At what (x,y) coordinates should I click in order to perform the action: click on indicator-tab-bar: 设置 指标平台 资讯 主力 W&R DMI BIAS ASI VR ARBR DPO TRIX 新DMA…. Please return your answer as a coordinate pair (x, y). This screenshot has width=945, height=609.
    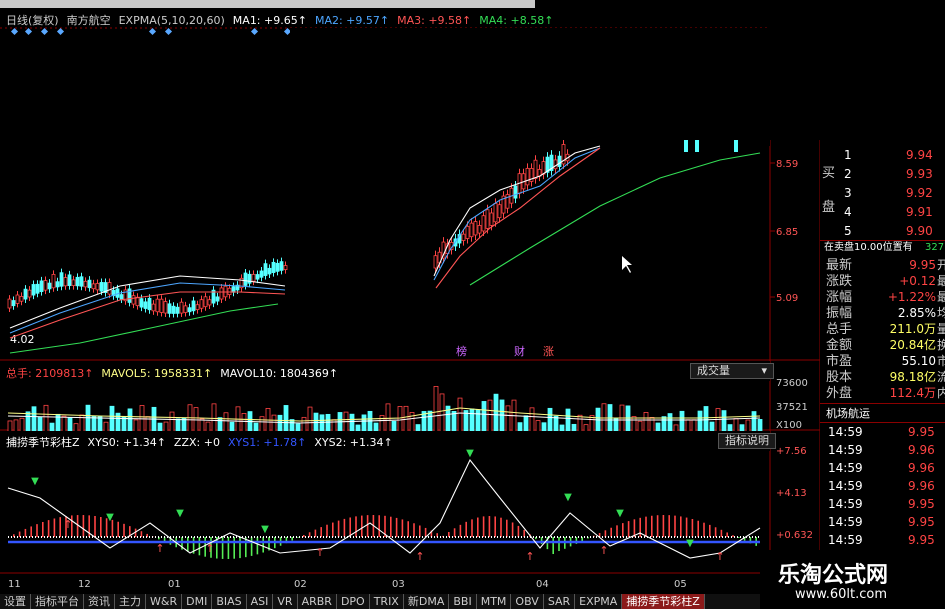
    Looking at the image, I should click on (380, 601).